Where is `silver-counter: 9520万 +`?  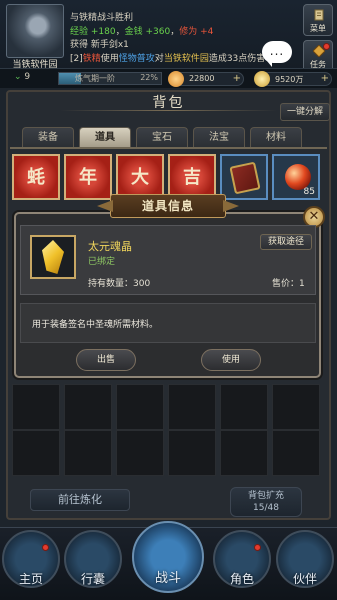 silver-counter: 9520万 + is located at coordinates (293, 79).